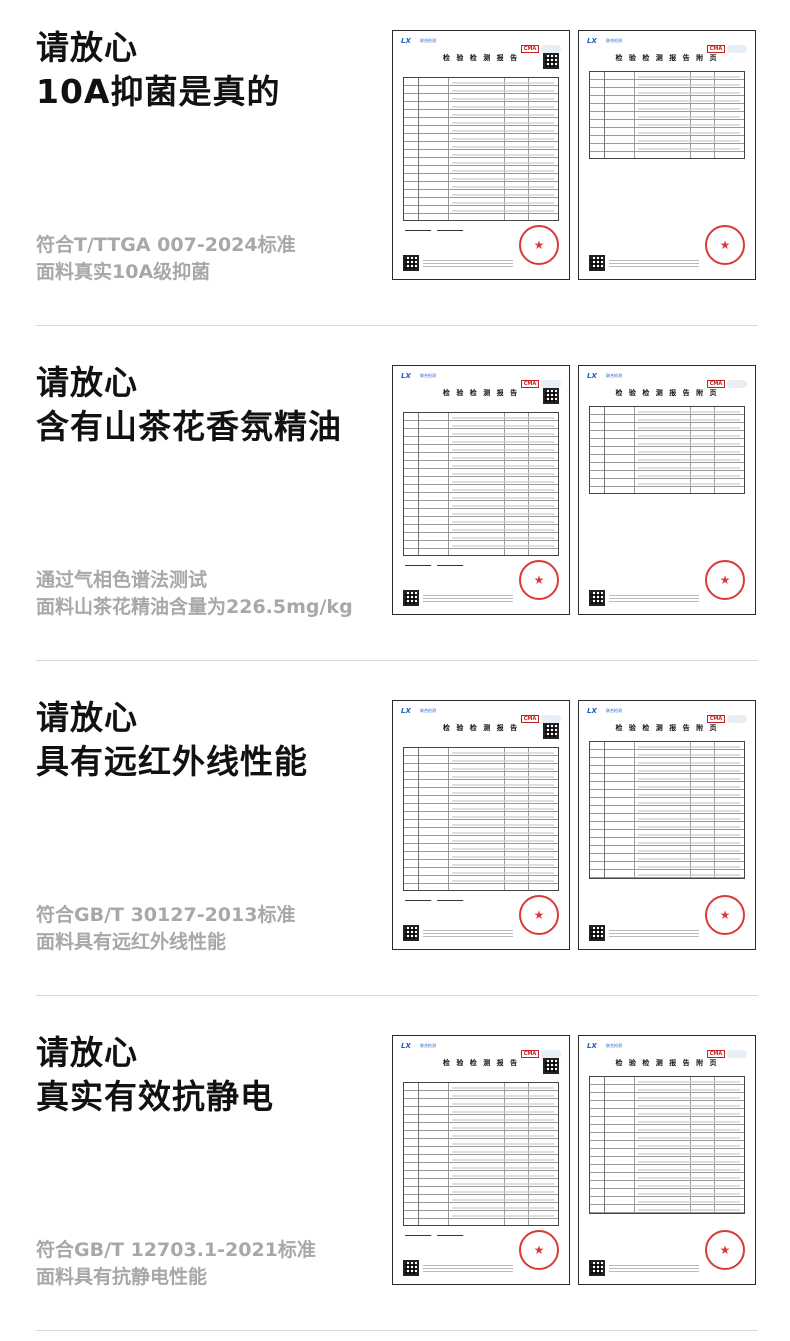  I want to click on standard-text: 符合GB/T 12703.1-2021标准, so click(176, 1250).